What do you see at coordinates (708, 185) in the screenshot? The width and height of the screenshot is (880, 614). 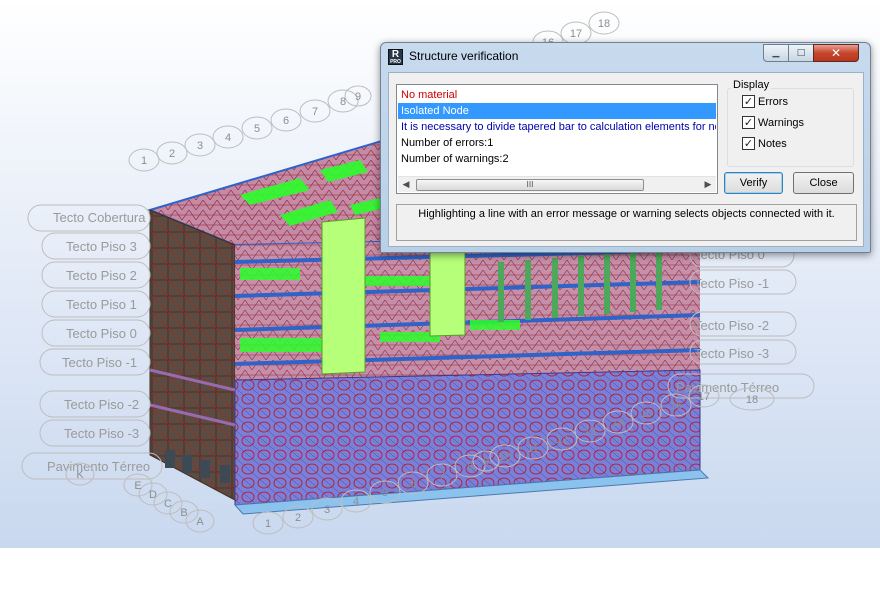 I see `scroll-right-icon: ▶` at bounding box center [708, 185].